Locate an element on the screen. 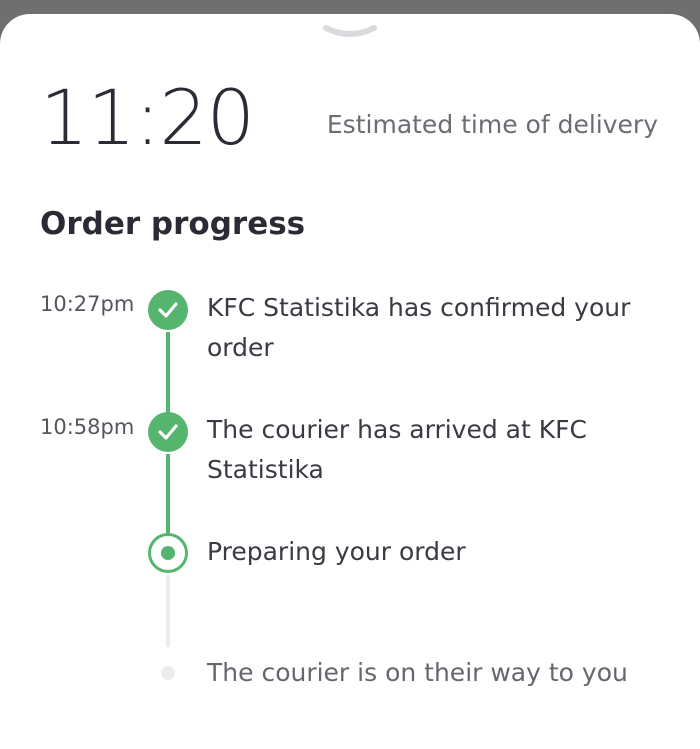  dot-icon is located at coordinates (168, 673).